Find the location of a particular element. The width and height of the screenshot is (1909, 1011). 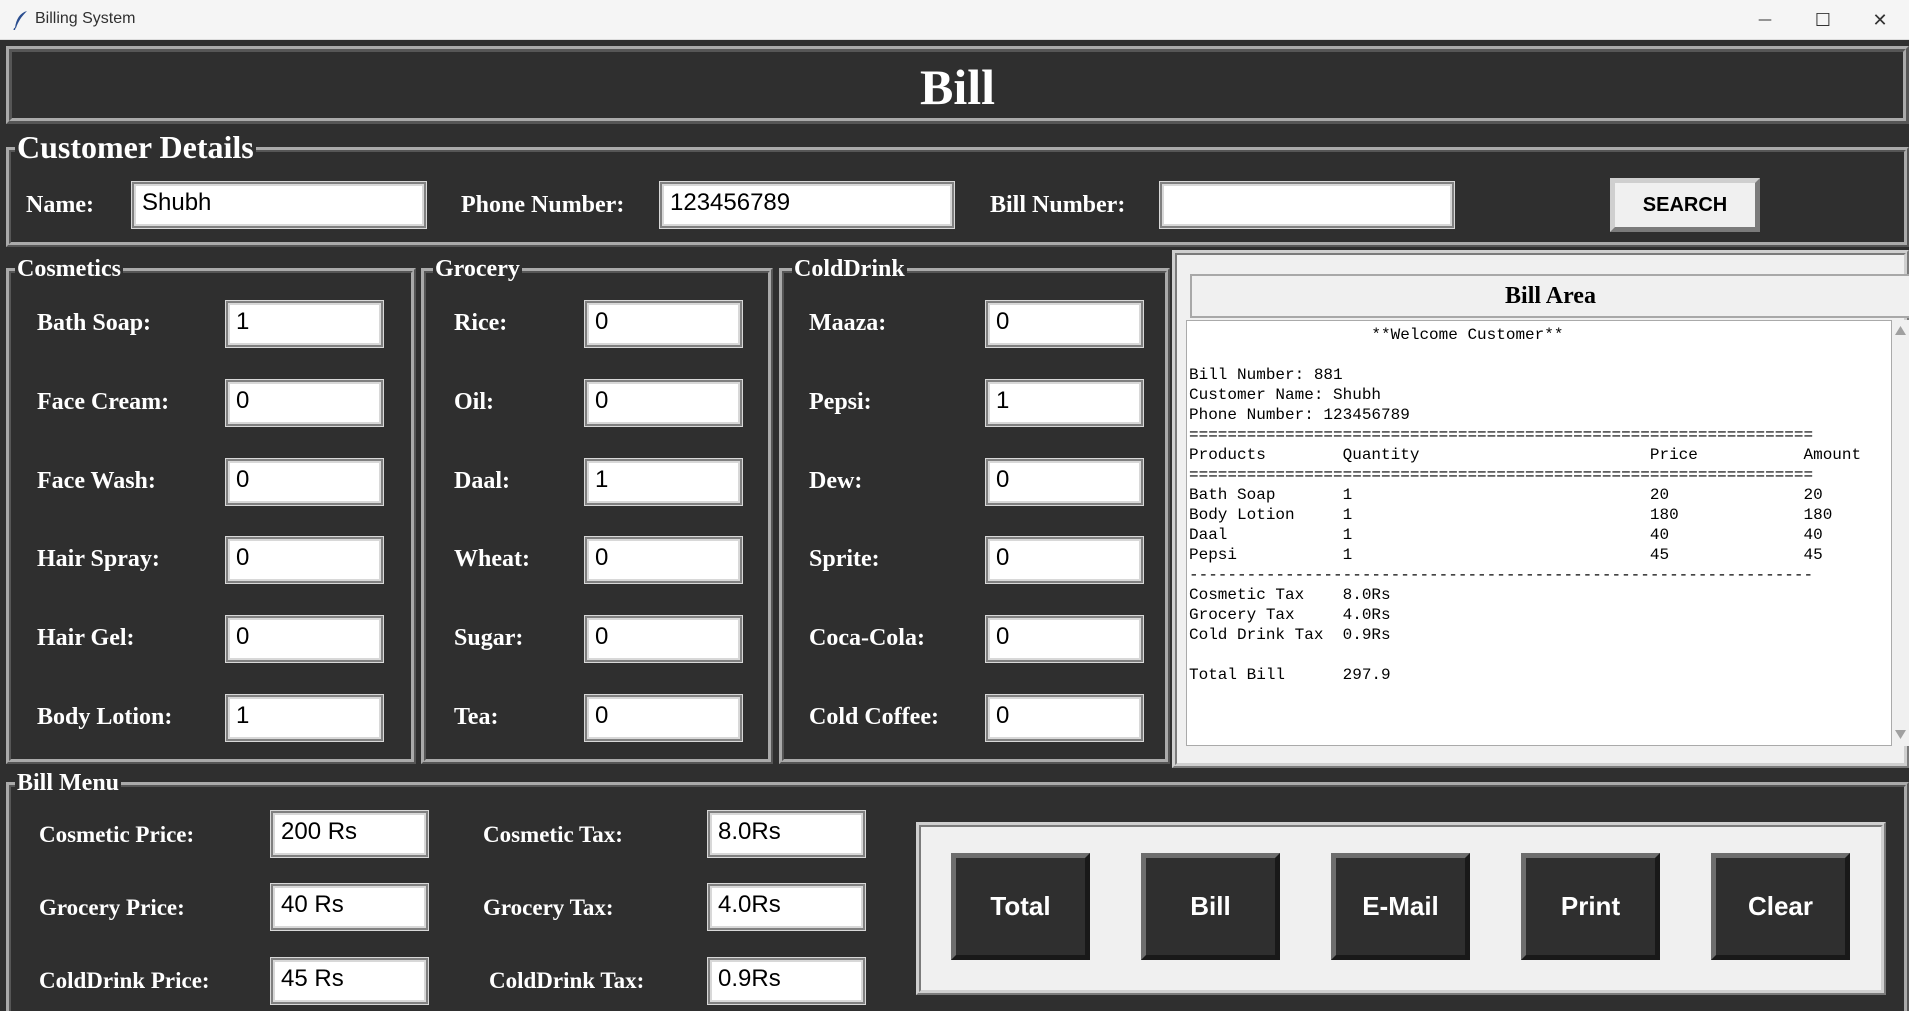

bill-number-label: Bill Number: is located at coordinates (1058, 205).